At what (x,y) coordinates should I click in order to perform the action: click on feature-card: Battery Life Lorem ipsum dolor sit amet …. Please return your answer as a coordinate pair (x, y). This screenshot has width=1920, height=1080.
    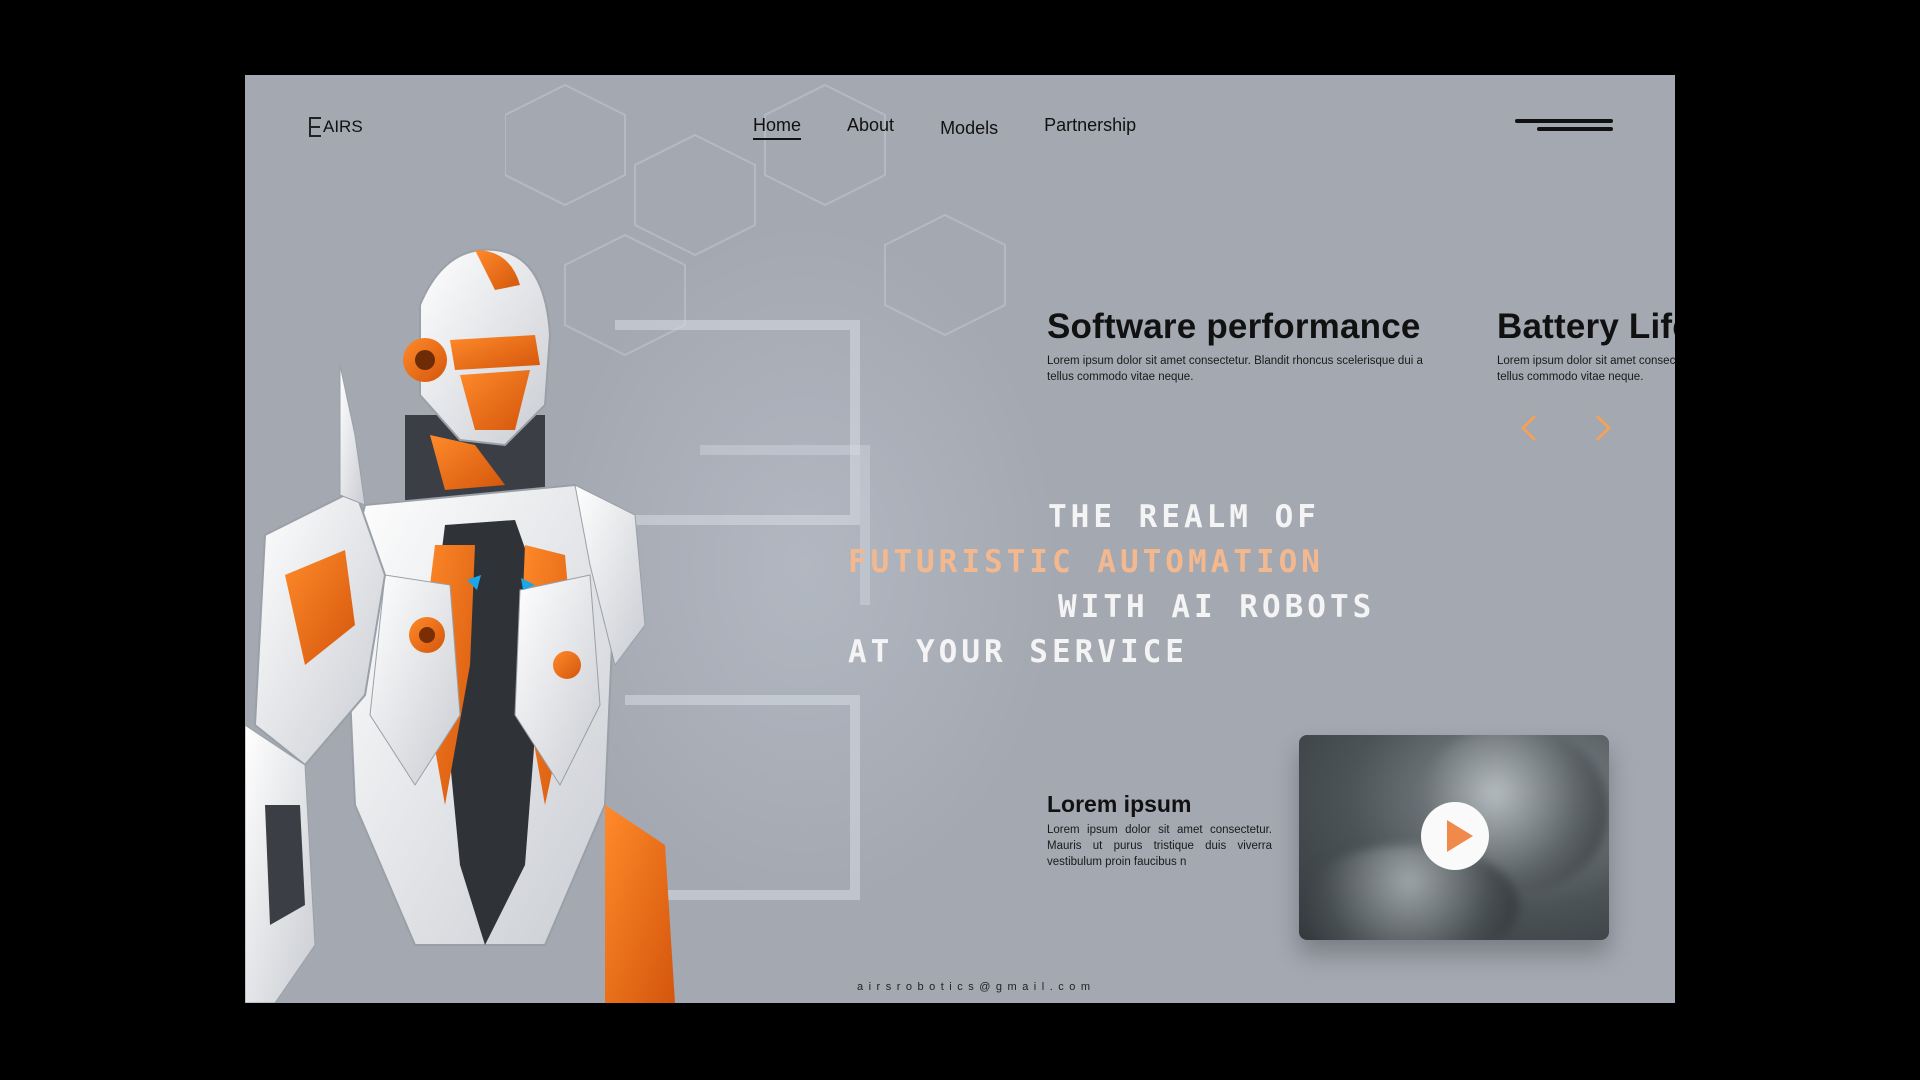
    Looking at the image, I should click on (1586, 346).